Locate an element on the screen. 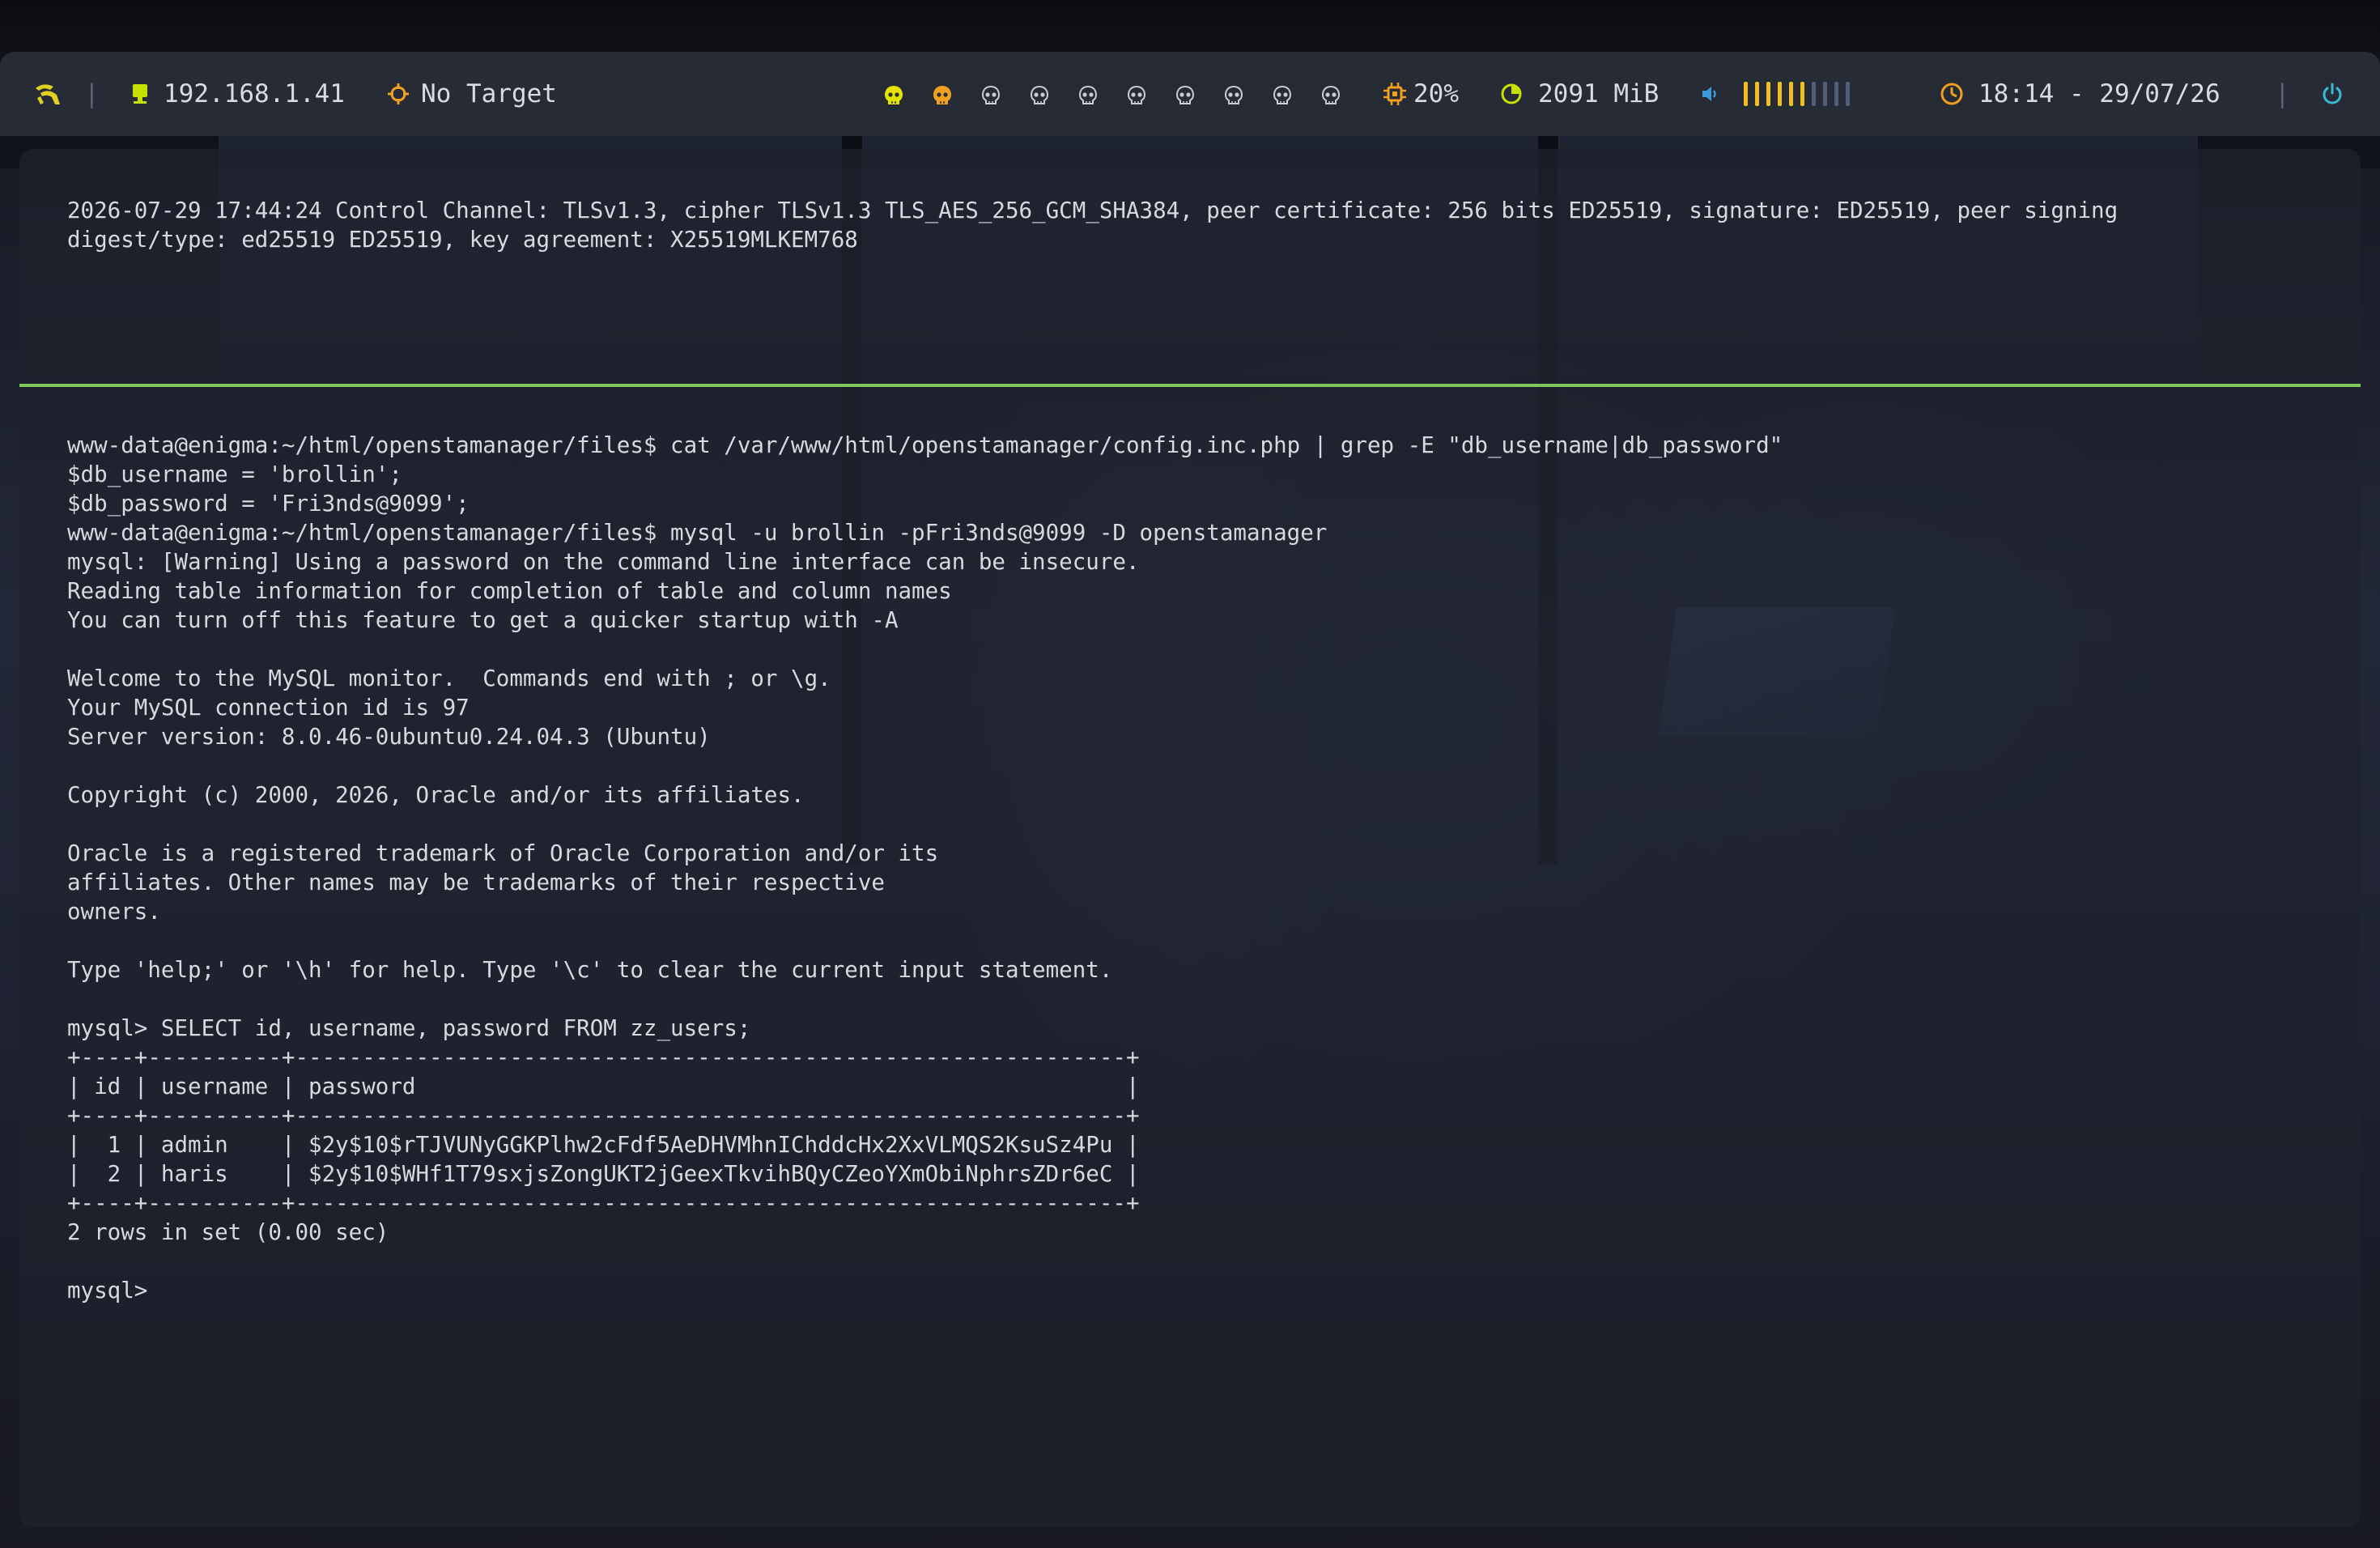 The width and height of the screenshot is (2380, 1548). workspace-list is located at coordinates (1127, 94).